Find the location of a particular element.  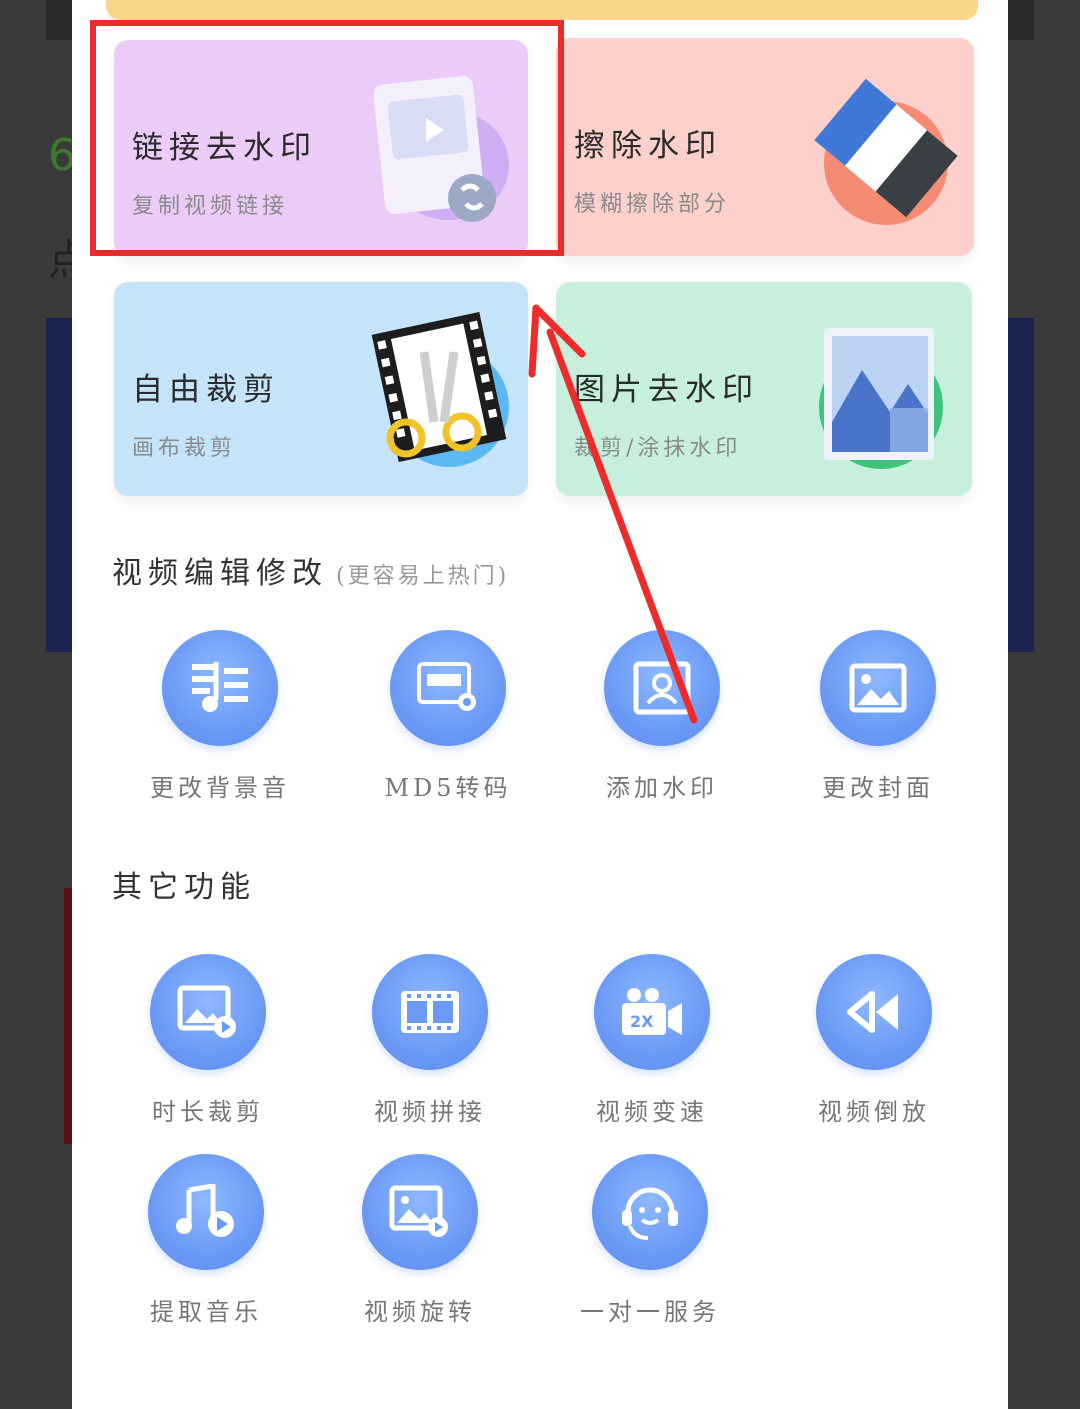

card-title: 自由裁剪 is located at coordinates (206, 390).